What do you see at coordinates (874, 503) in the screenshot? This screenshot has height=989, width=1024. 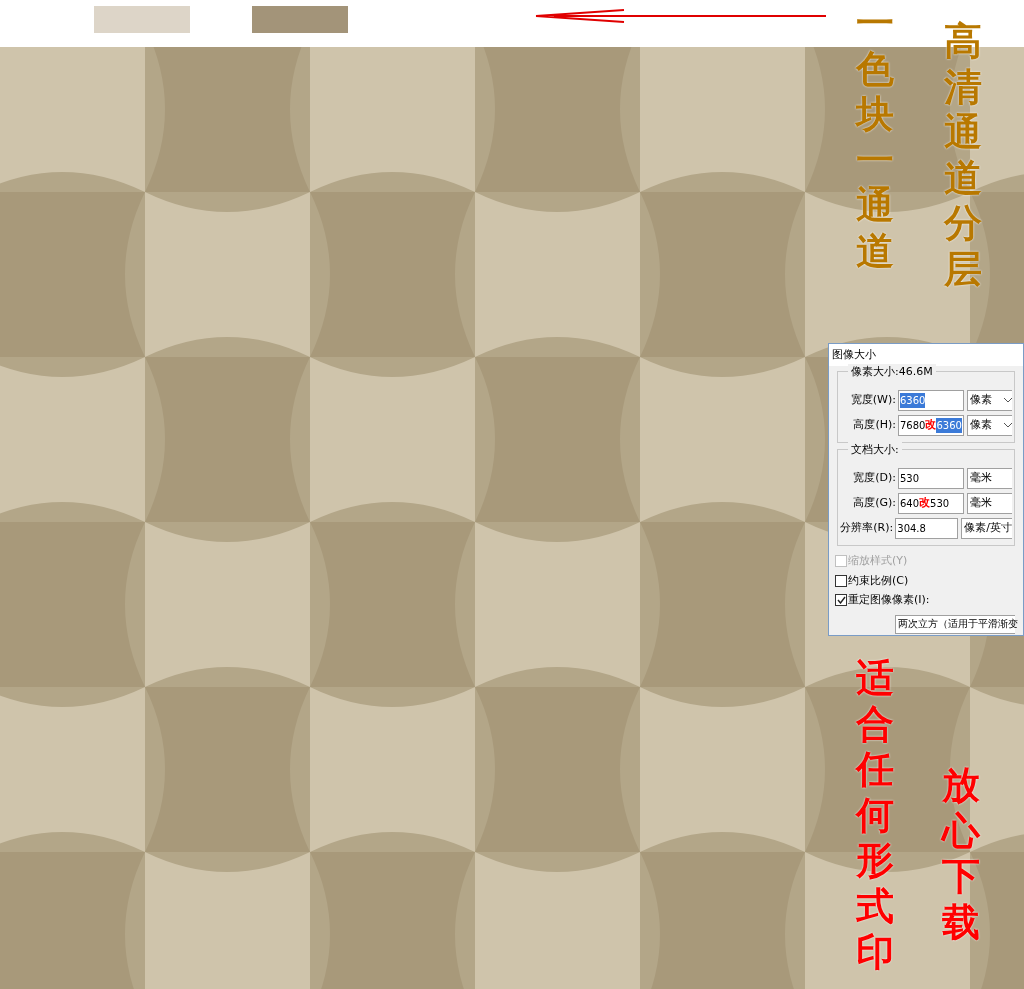 I see `field-label: 高度(G):` at bounding box center [874, 503].